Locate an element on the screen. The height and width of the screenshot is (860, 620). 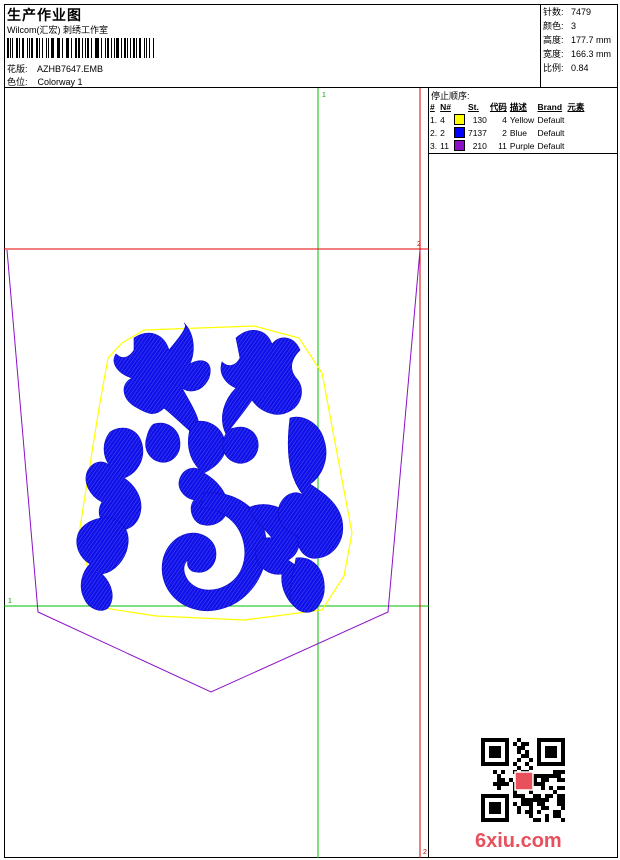
stop-sequence-header: # N# St. 代码 描述 Brand 元素 is located at coordinates (508, 106).